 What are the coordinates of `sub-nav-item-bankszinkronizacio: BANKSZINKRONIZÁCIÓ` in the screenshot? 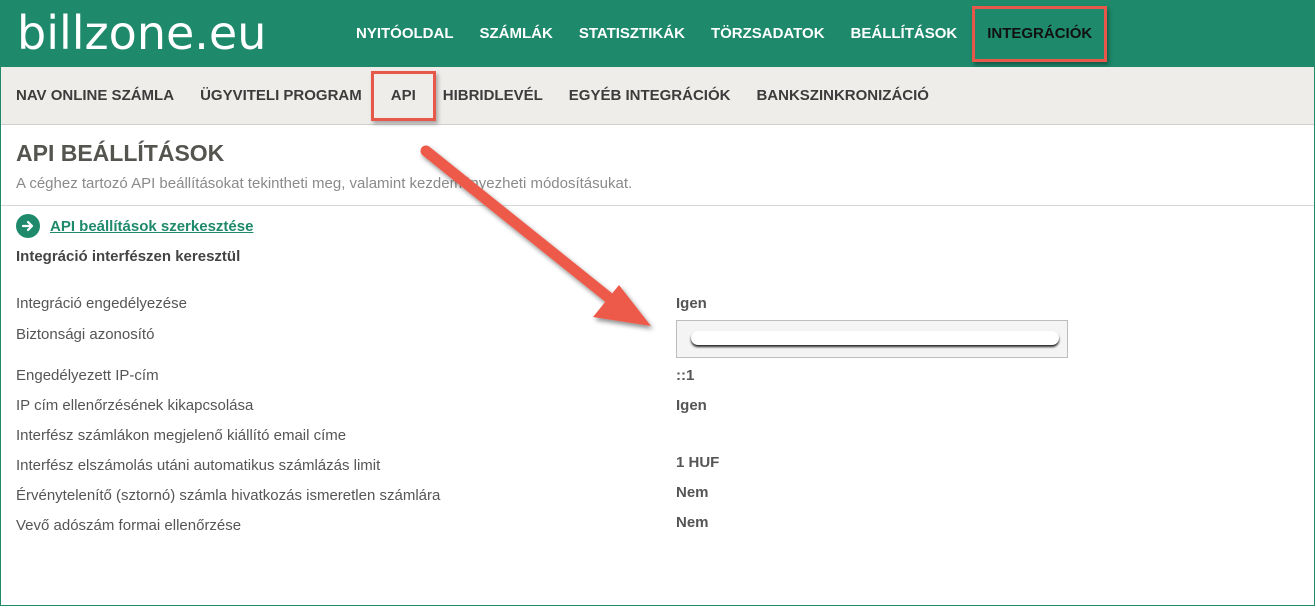 It's located at (842, 96).